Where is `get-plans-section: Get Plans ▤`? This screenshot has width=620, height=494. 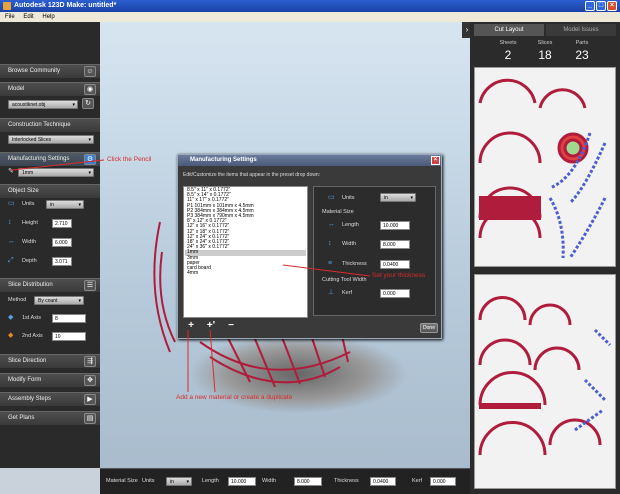 get-plans-section: Get Plans ▤ is located at coordinates (50, 418).